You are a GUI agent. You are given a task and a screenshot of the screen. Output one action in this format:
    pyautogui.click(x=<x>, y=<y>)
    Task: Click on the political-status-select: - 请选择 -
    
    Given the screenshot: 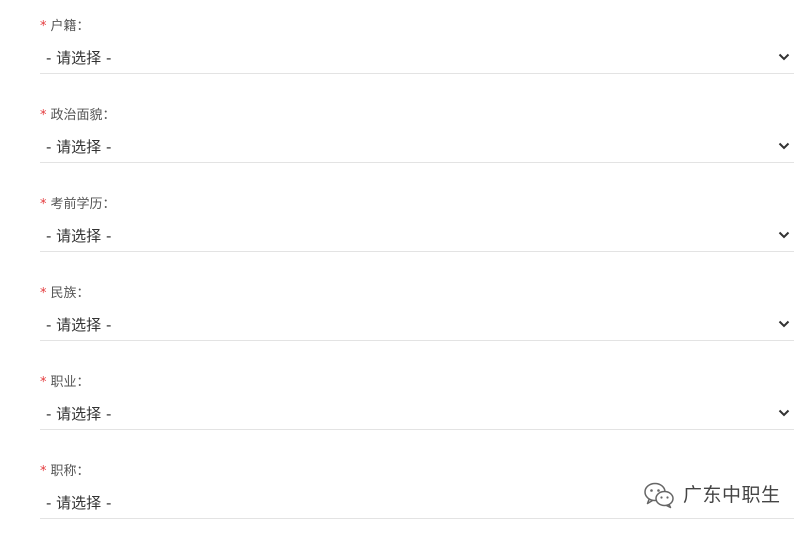 What is the action you would take?
    pyautogui.click(x=417, y=147)
    